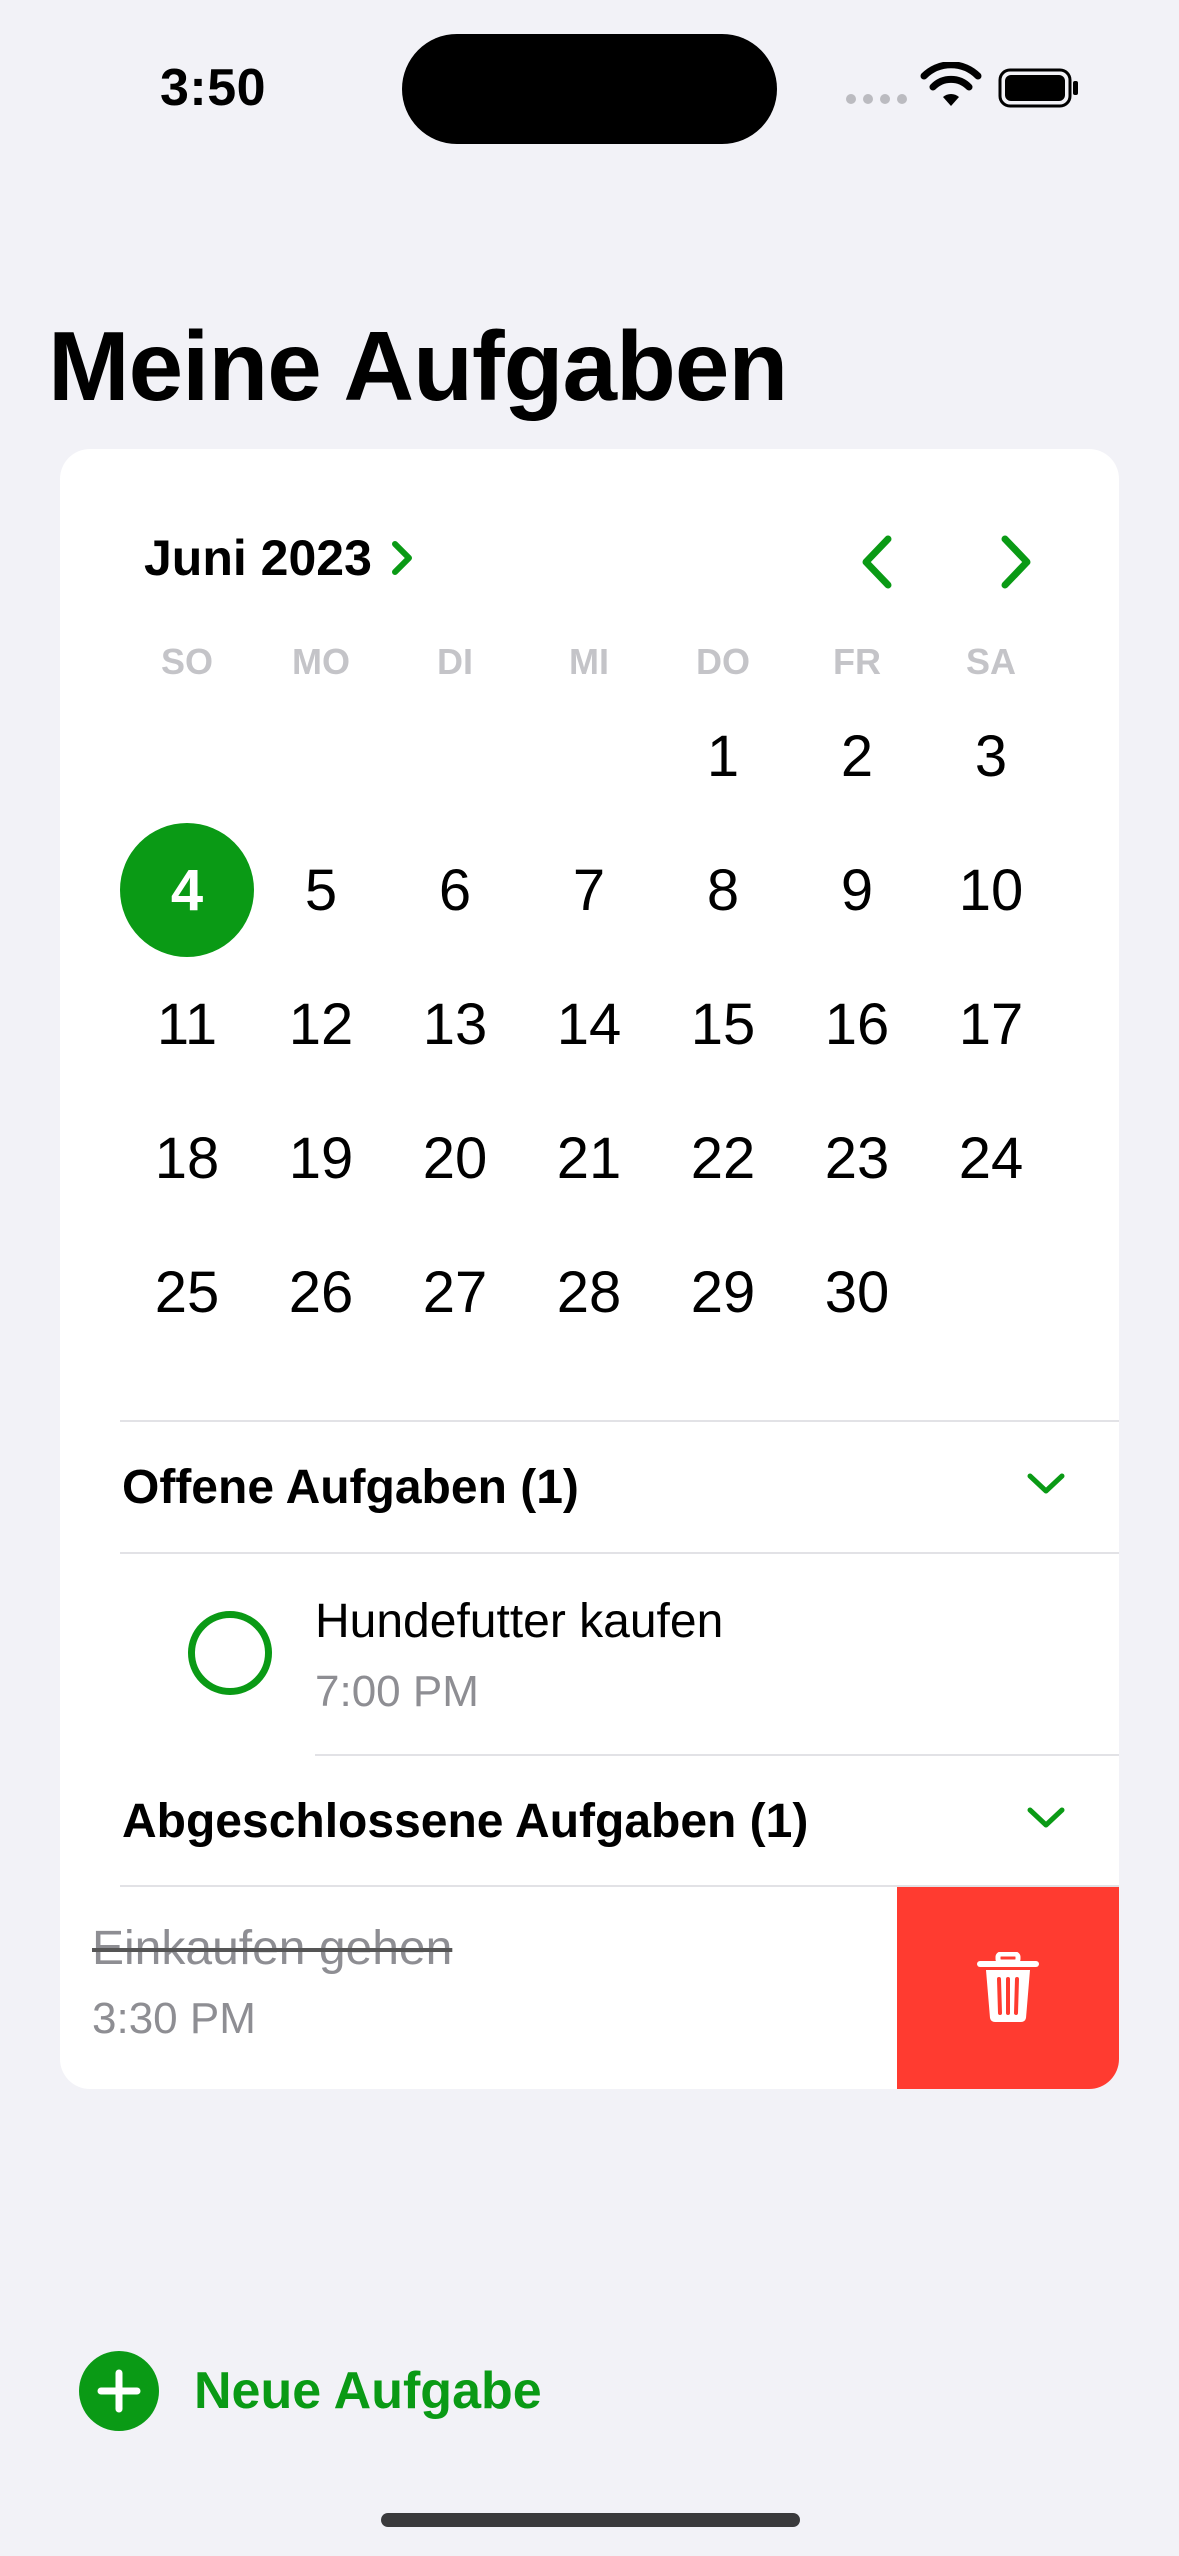 The image size is (1179, 2556). What do you see at coordinates (1038, 88) in the screenshot?
I see `battery-icon` at bounding box center [1038, 88].